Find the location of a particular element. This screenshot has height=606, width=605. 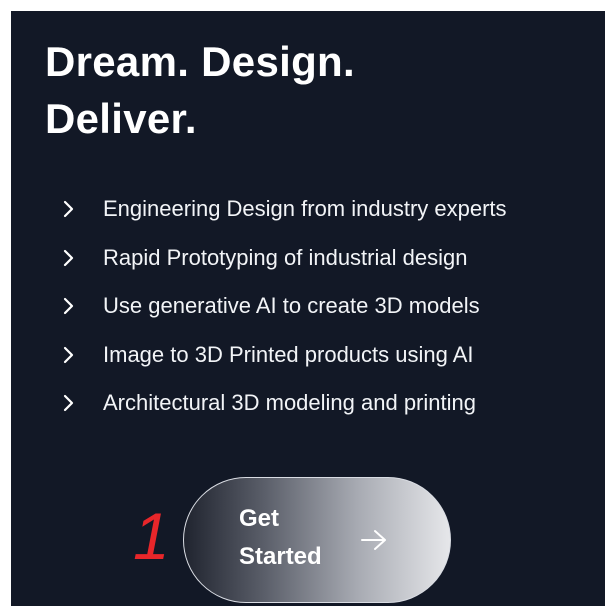

annotation-marker-text: 1 is located at coordinates (151, 534).